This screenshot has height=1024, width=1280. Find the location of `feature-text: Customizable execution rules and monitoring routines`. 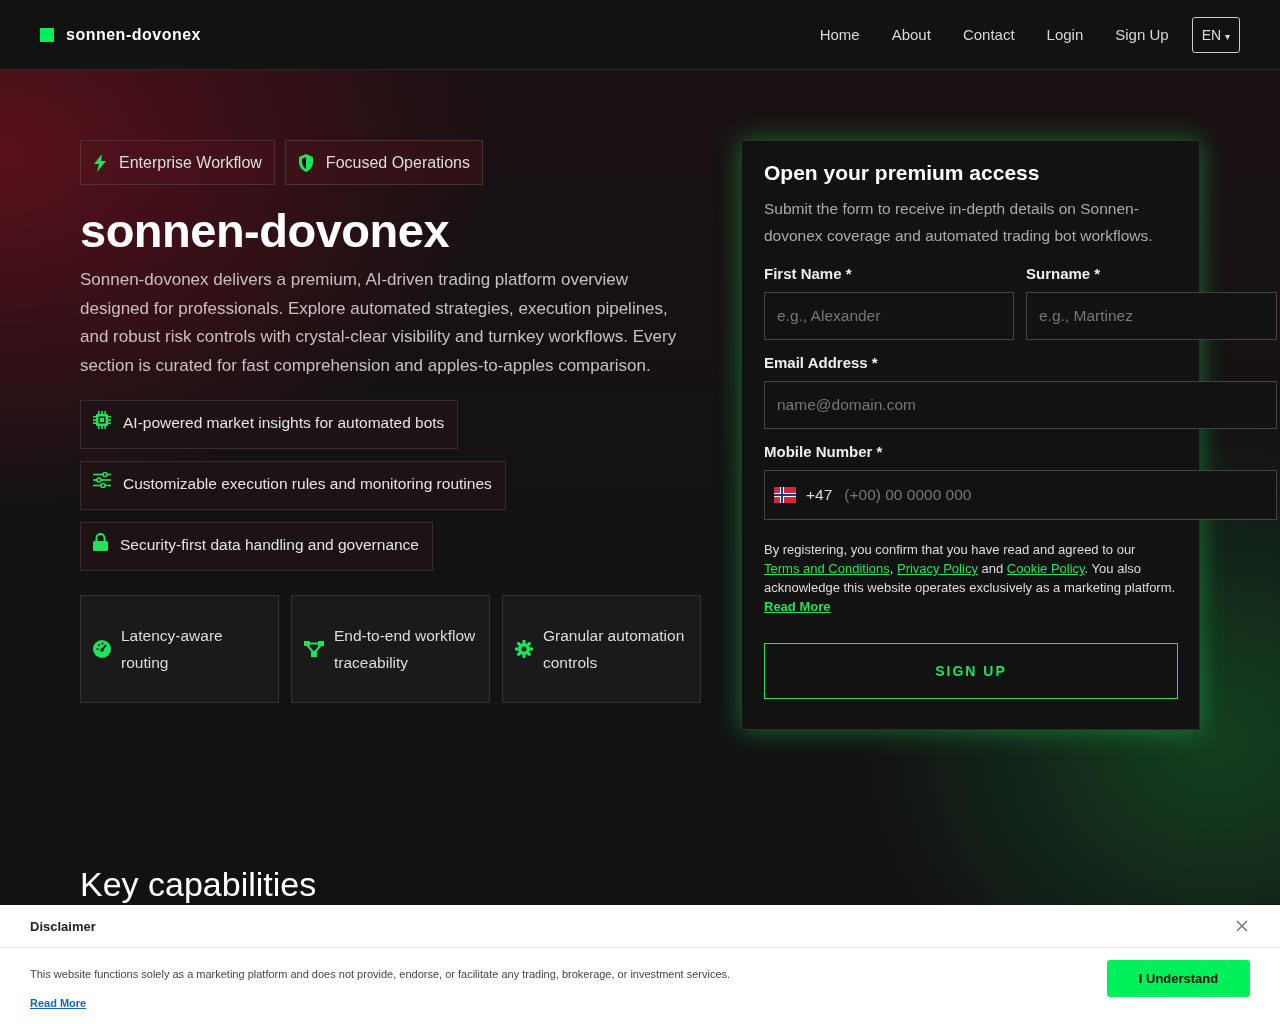

feature-text: Customizable execution rules and monitoring routines is located at coordinates (307, 484).